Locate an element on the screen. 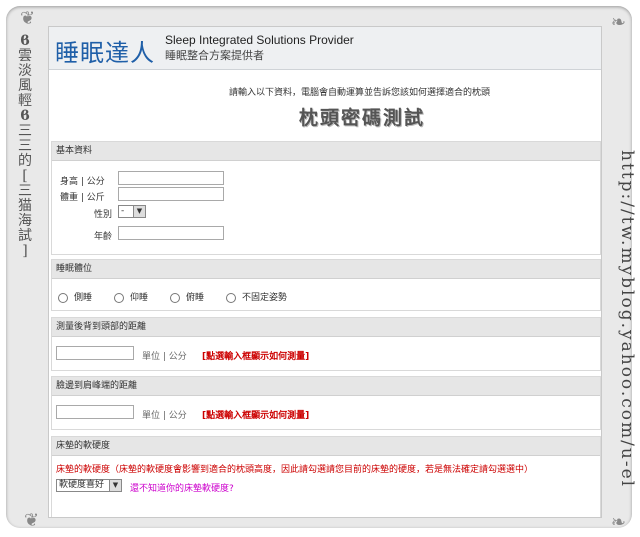  mattress-firmness-select: 軟硬度喜好 ▼ is located at coordinates (89, 485).